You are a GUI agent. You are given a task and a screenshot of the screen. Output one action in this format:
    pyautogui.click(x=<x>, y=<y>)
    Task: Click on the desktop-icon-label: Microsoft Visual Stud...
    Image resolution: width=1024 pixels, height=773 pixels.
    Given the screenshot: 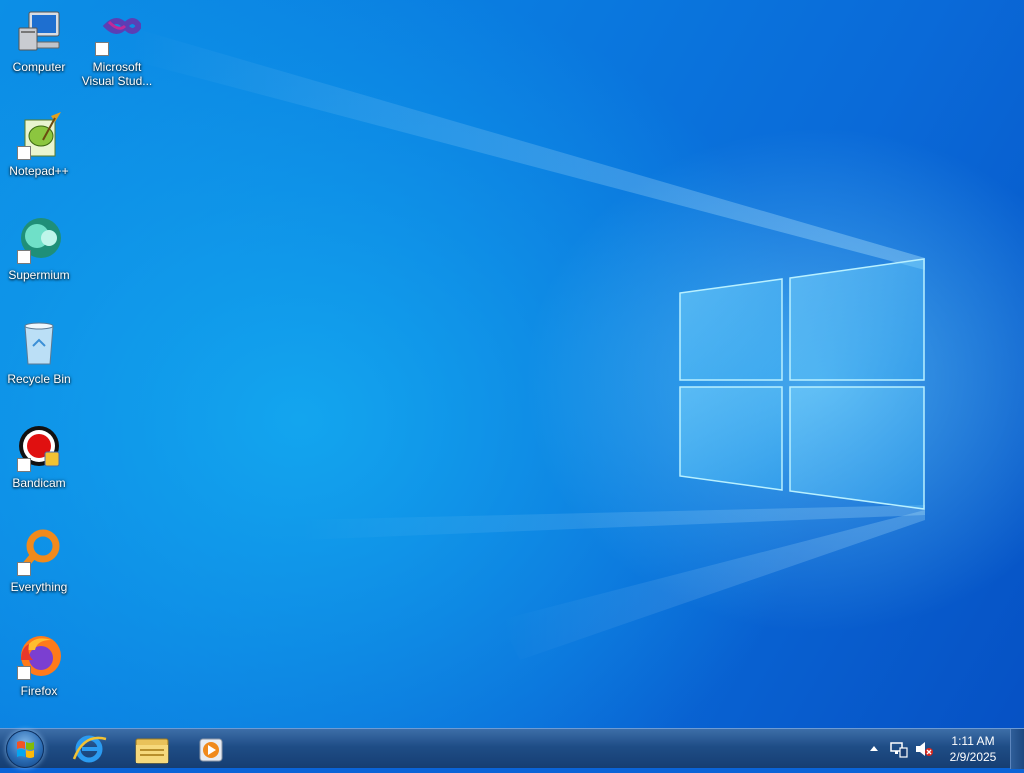 What is the action you would take?
    pyautogui.click(x=117, y=74)
    